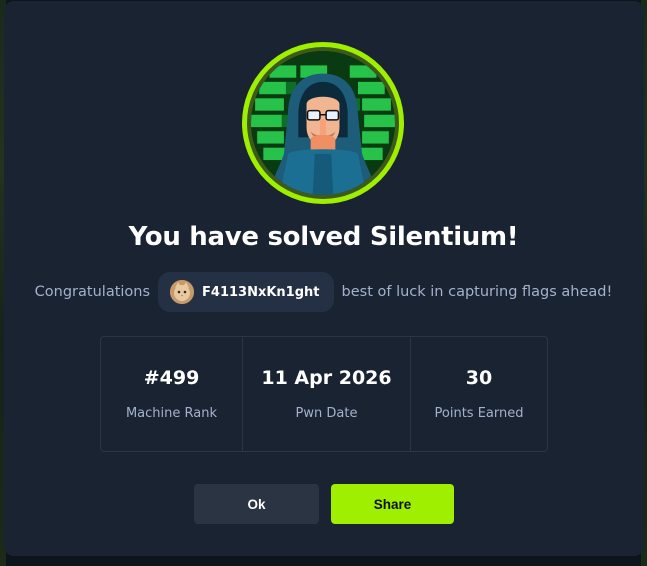 Image resolution: width=647 pixels, height=566 pixels. I want to click on user-avatar, so click(182, 292).